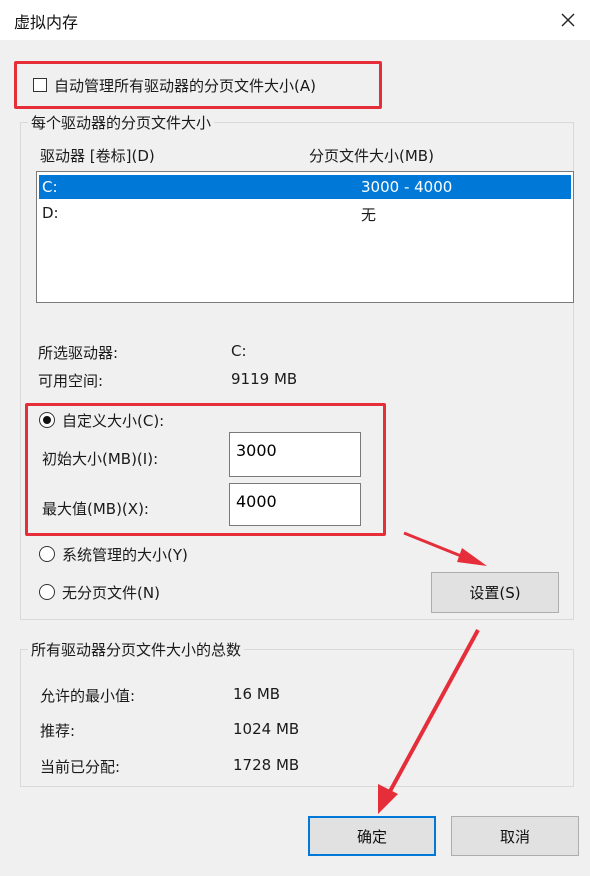  I want to click on arrow-to-ok-button-icon, so click(429, 721).